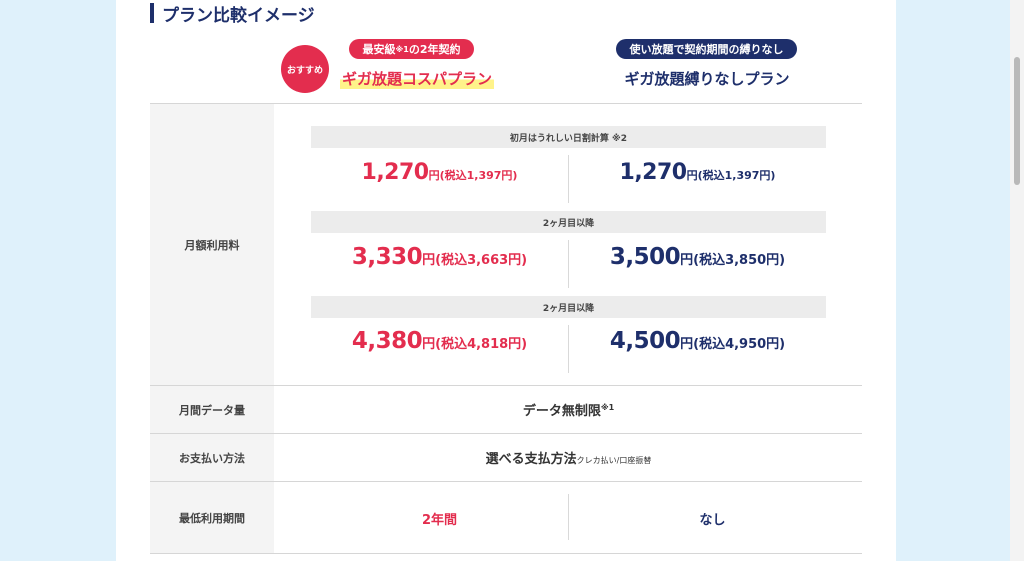 Image resolution: width=1024 pixels, height=561 pixels. Describe the element at coordinates (733, 260) in the screenshot. I see `price-unit: 円(税込3,850円)` at that location.